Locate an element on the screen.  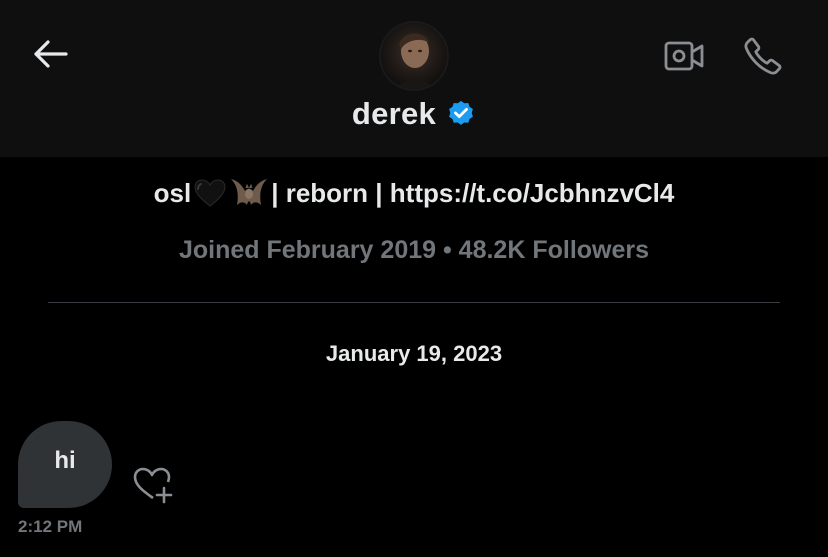
avatar-photo is located at coordinates (414, 56).